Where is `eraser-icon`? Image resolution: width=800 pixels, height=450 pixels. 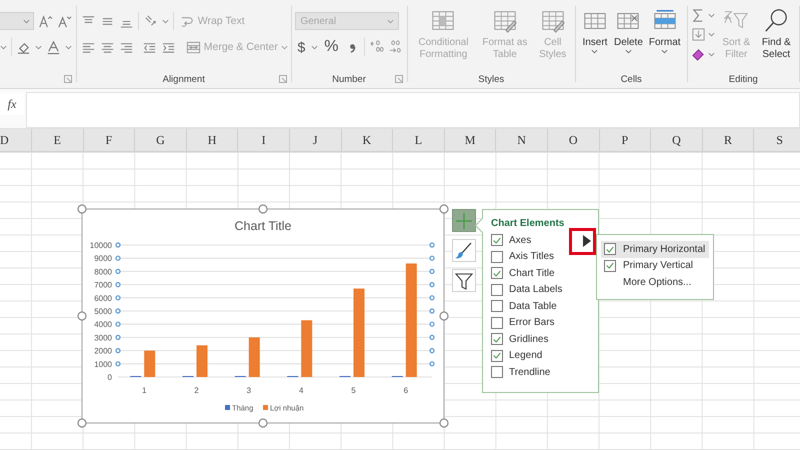
eraser-icon is located at coordinates (698, 54).